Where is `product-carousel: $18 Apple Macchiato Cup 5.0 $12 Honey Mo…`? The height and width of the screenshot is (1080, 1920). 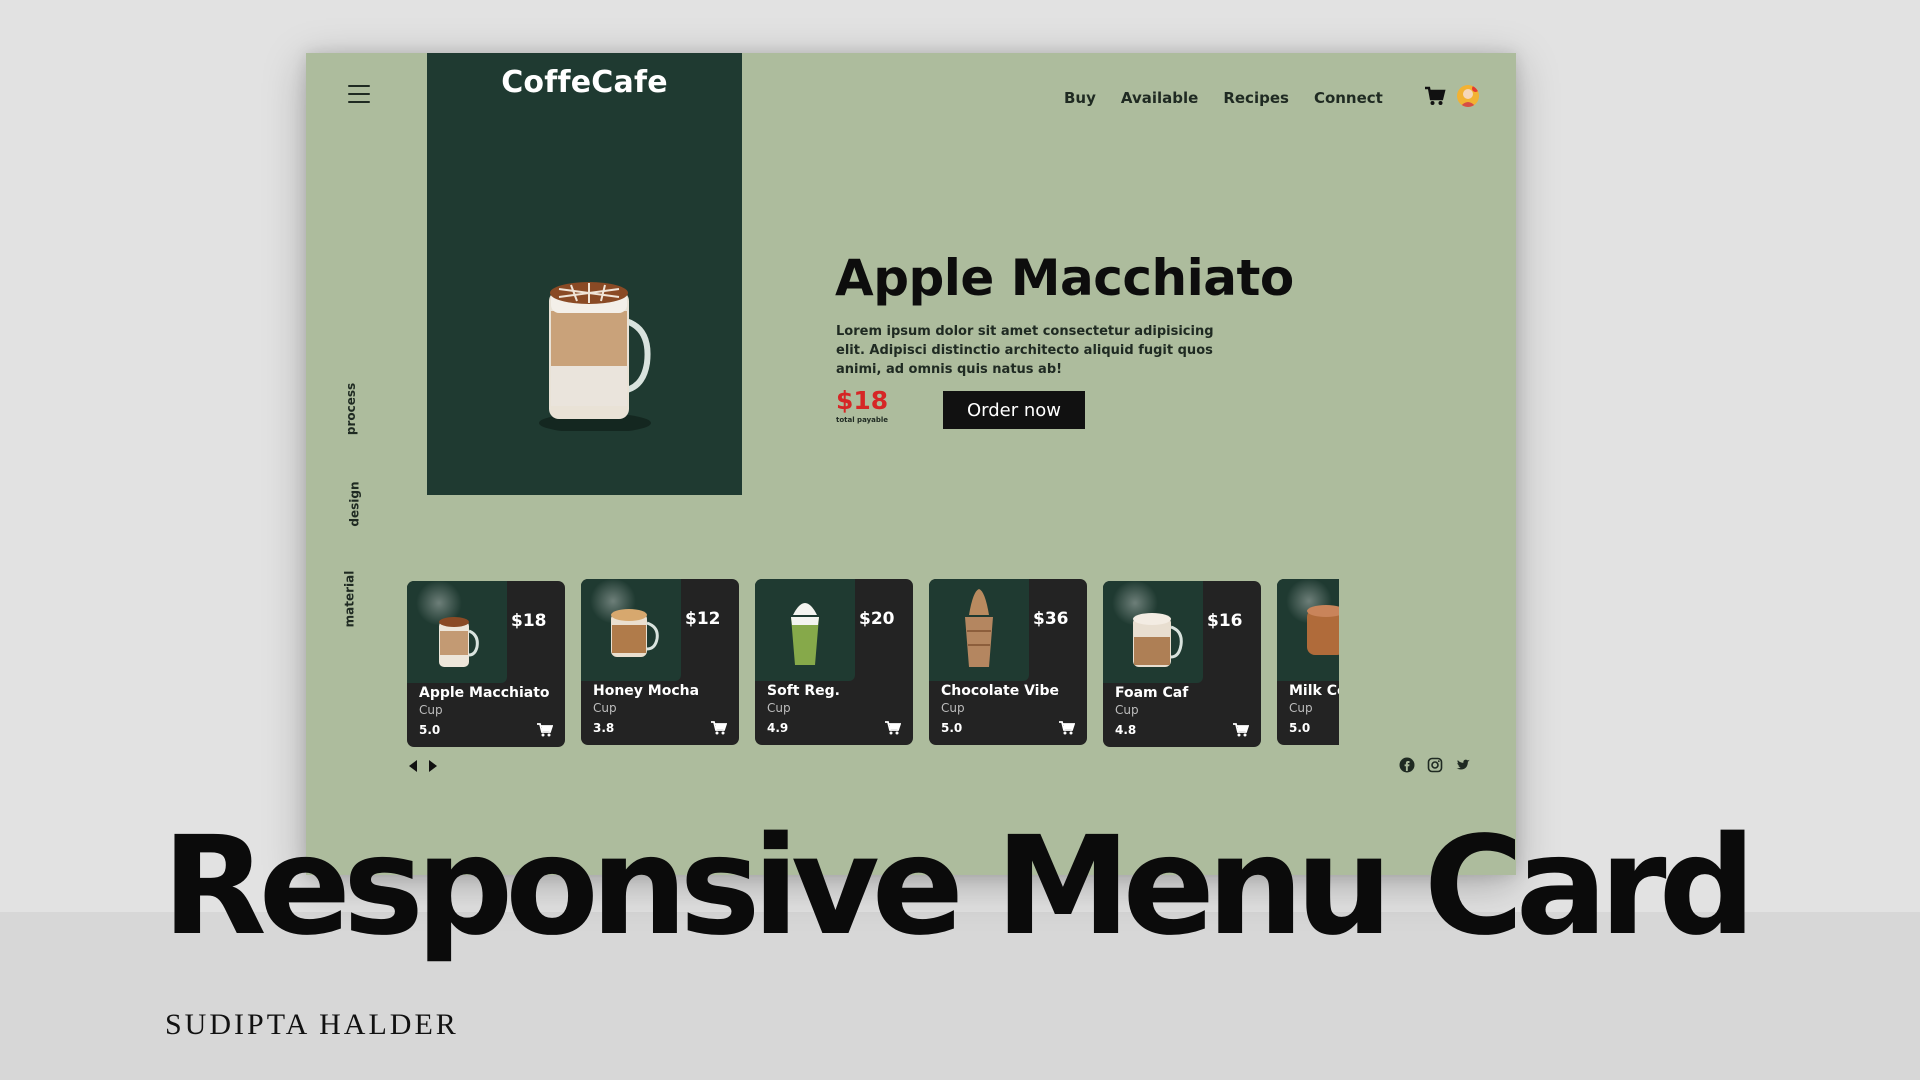 product-carousel: $18 Apple Macchiato Cup 5.0 $12 Honey Mo… is located at coordinates (873, 665).